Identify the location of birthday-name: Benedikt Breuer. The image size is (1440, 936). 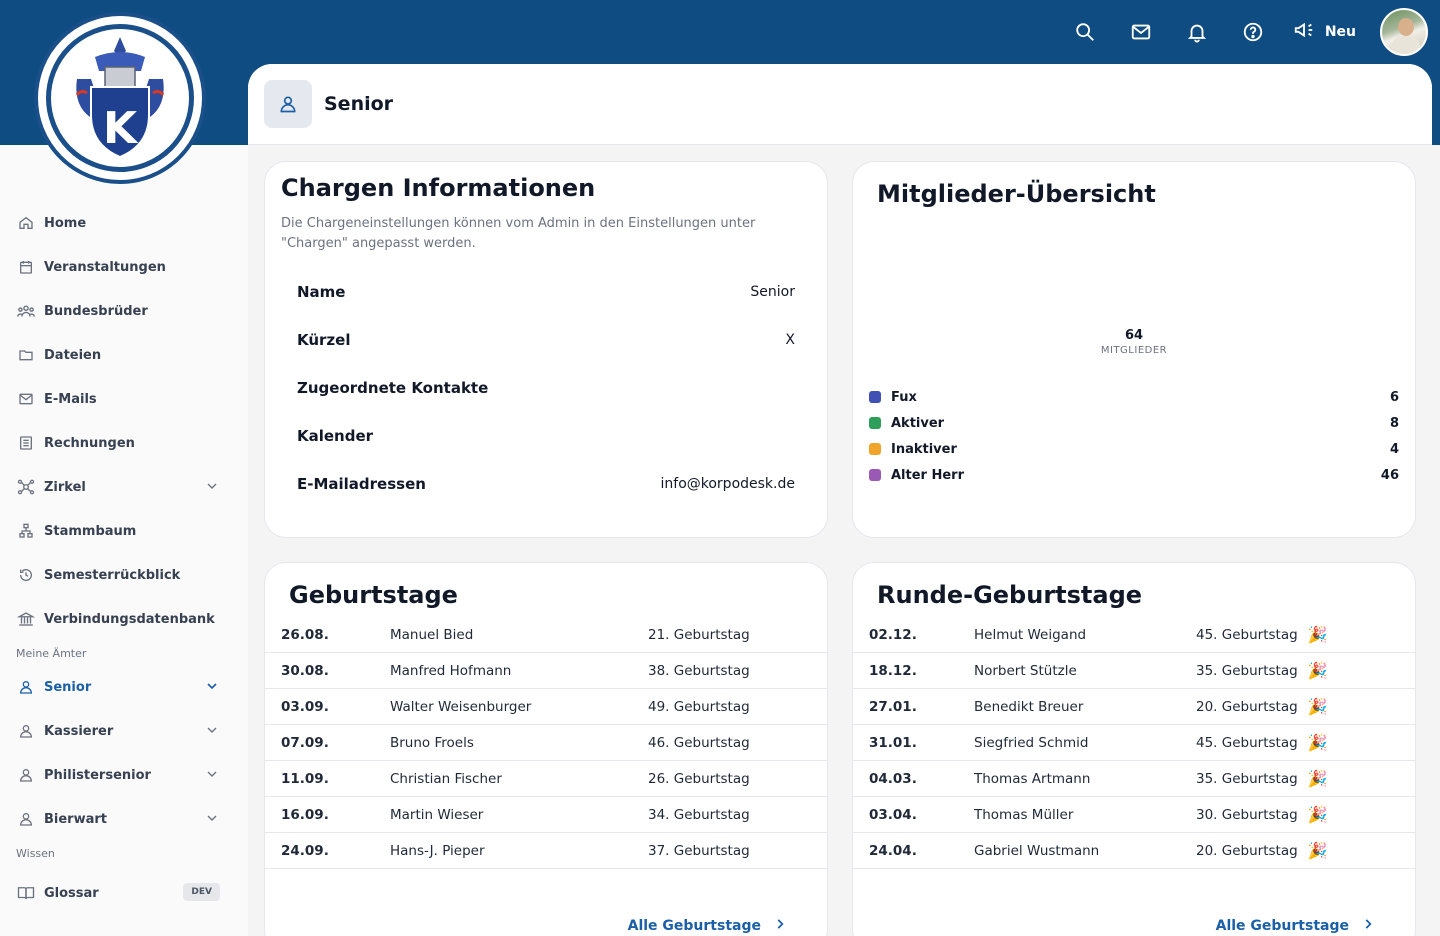
(1029, 706).